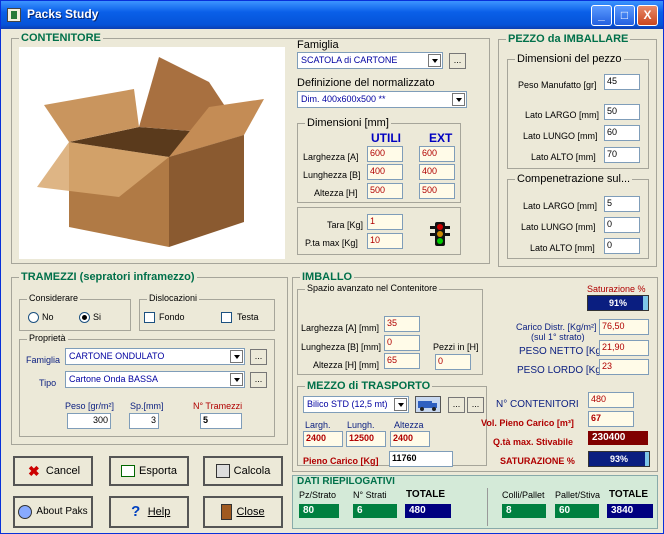 This screenshot has width=664, height=534. What do you see at coordinates (647, 15) in the screenshot?
I see `close-window-button: X` at bounding box center [647, 15].